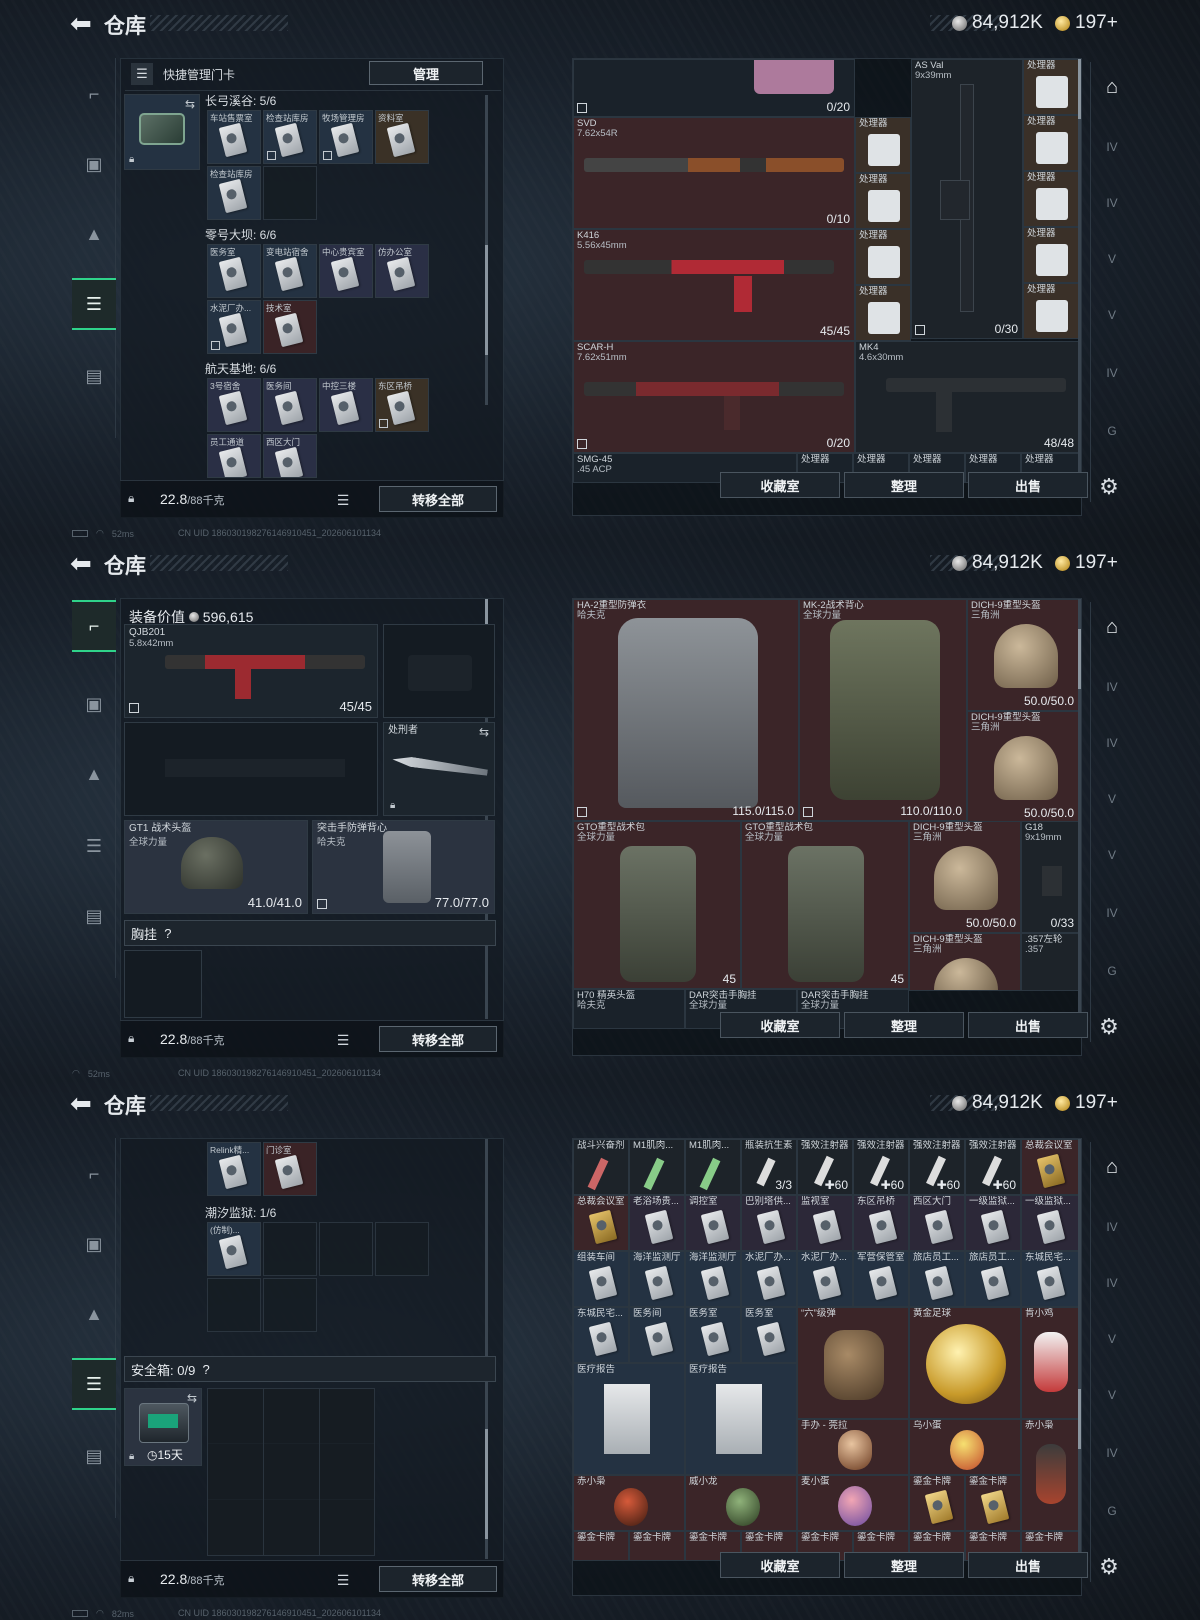  What do you see at coordinates (965, 1363) in the screenshot?
I see `stash-item: 黄金足球` at bounding box center [965, 1363].